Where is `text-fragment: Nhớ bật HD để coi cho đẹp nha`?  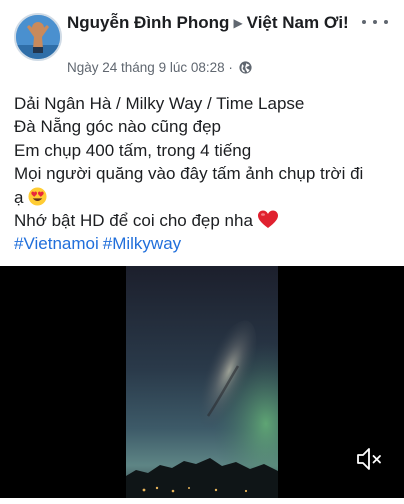
text-fragment: Nhớ bật HD để coi cho đẹp nha is located at coordinates (133, 221).